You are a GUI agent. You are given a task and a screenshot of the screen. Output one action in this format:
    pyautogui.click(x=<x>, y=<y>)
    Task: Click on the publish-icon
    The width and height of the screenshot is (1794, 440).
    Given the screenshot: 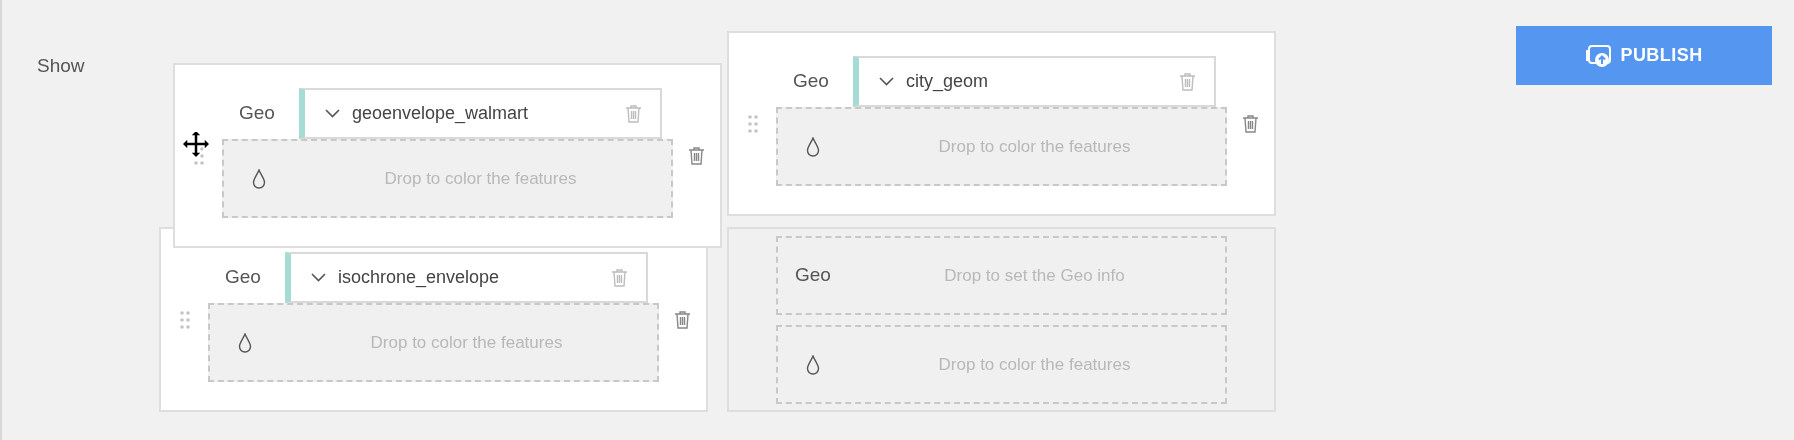 What is the action you would take?
    pyautogui.click(x=1599, y=55)
    